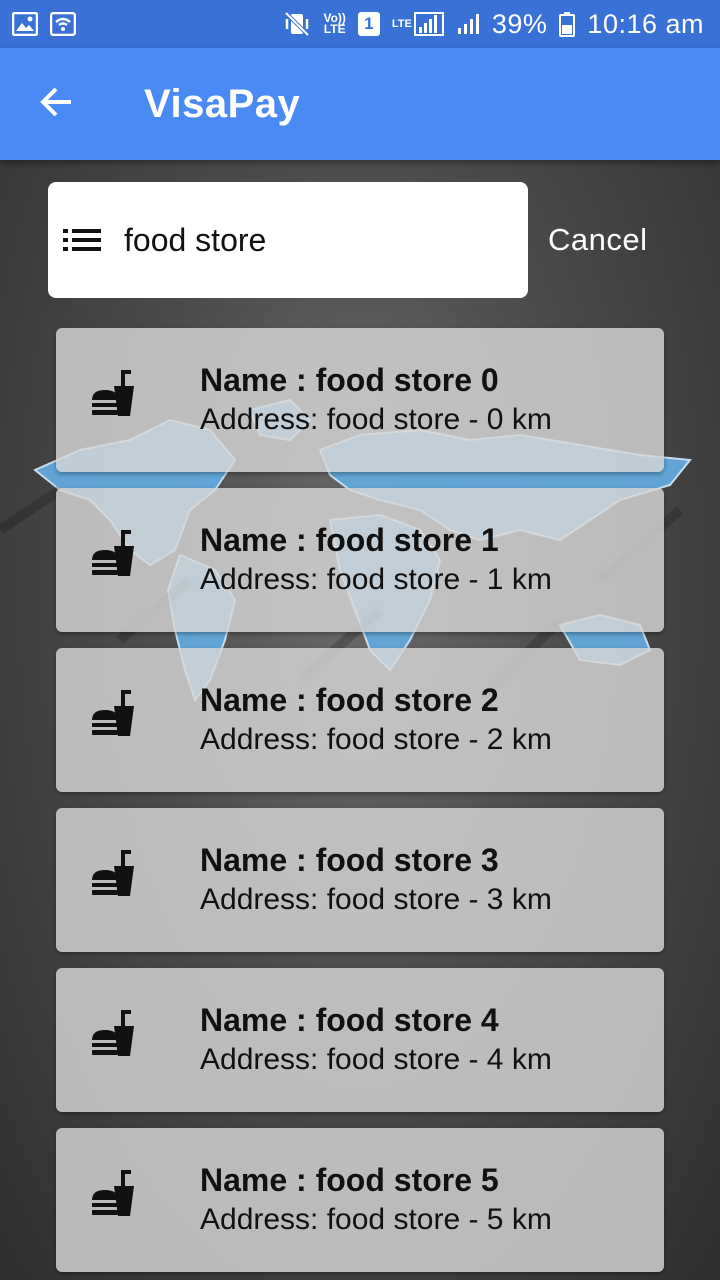 This screenshot has height=1280, width=720. Describe the element at coordinates (376, 1219) in the screenshot. I see `store-address: Address: food store - 5 km` at that location.